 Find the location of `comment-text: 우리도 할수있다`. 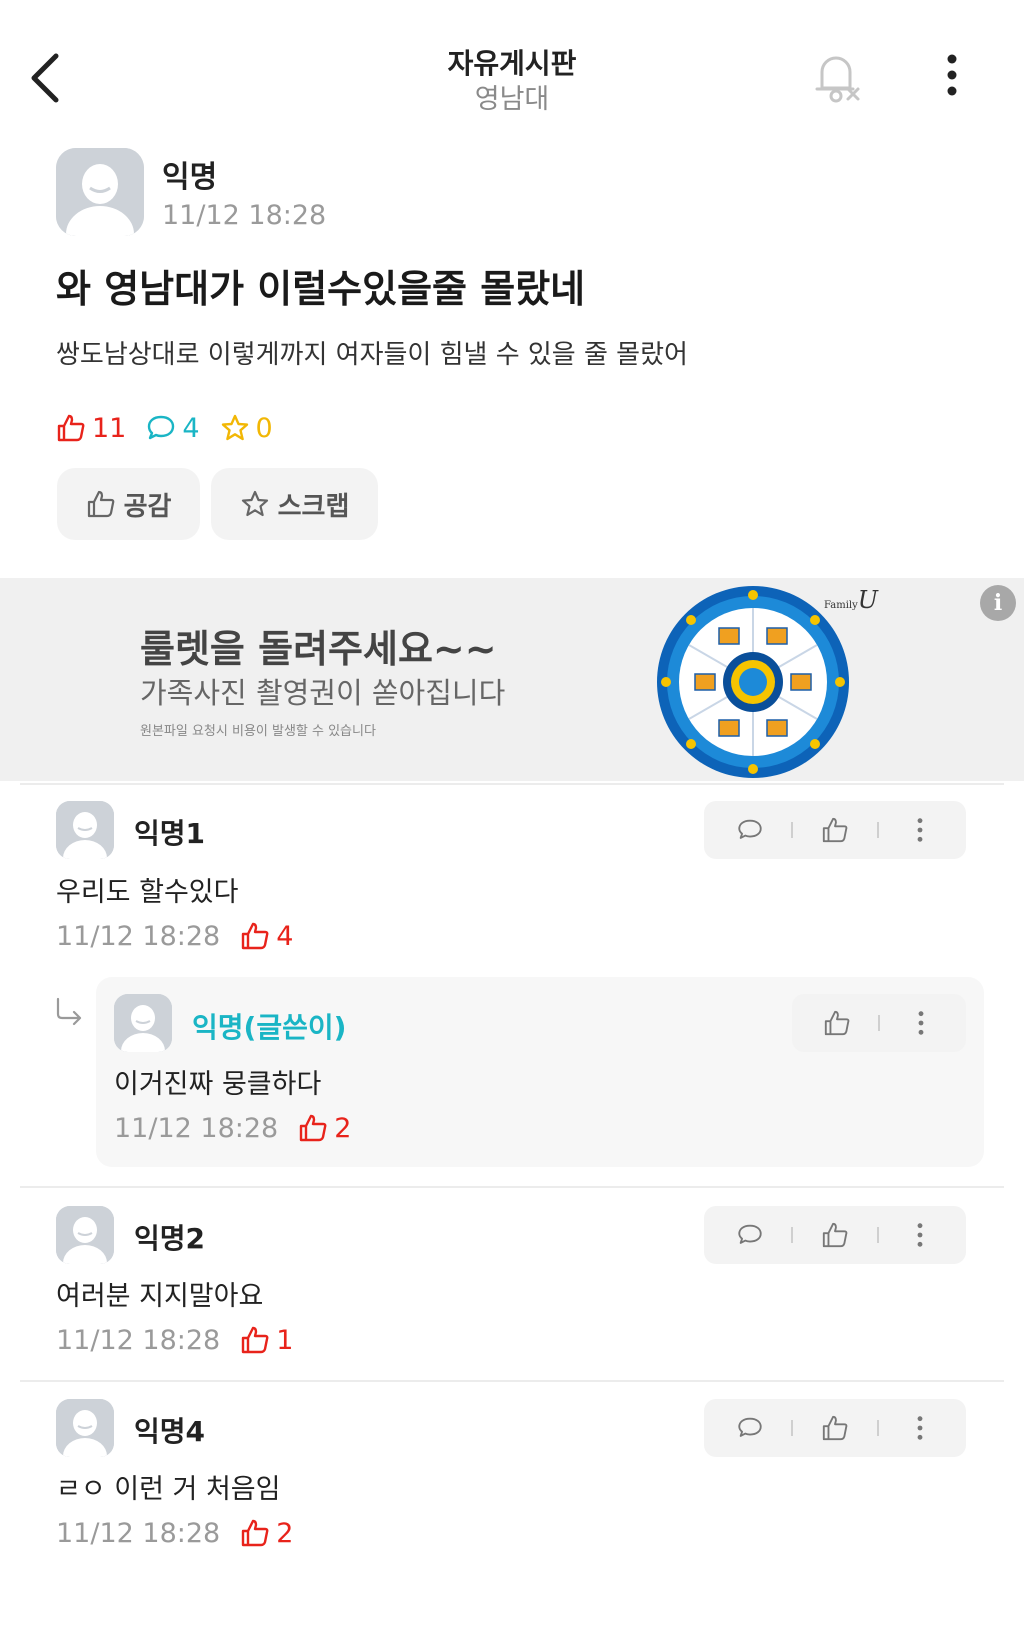

comment-text: 우리도 할수있다 is located at coordinates (147, 892).